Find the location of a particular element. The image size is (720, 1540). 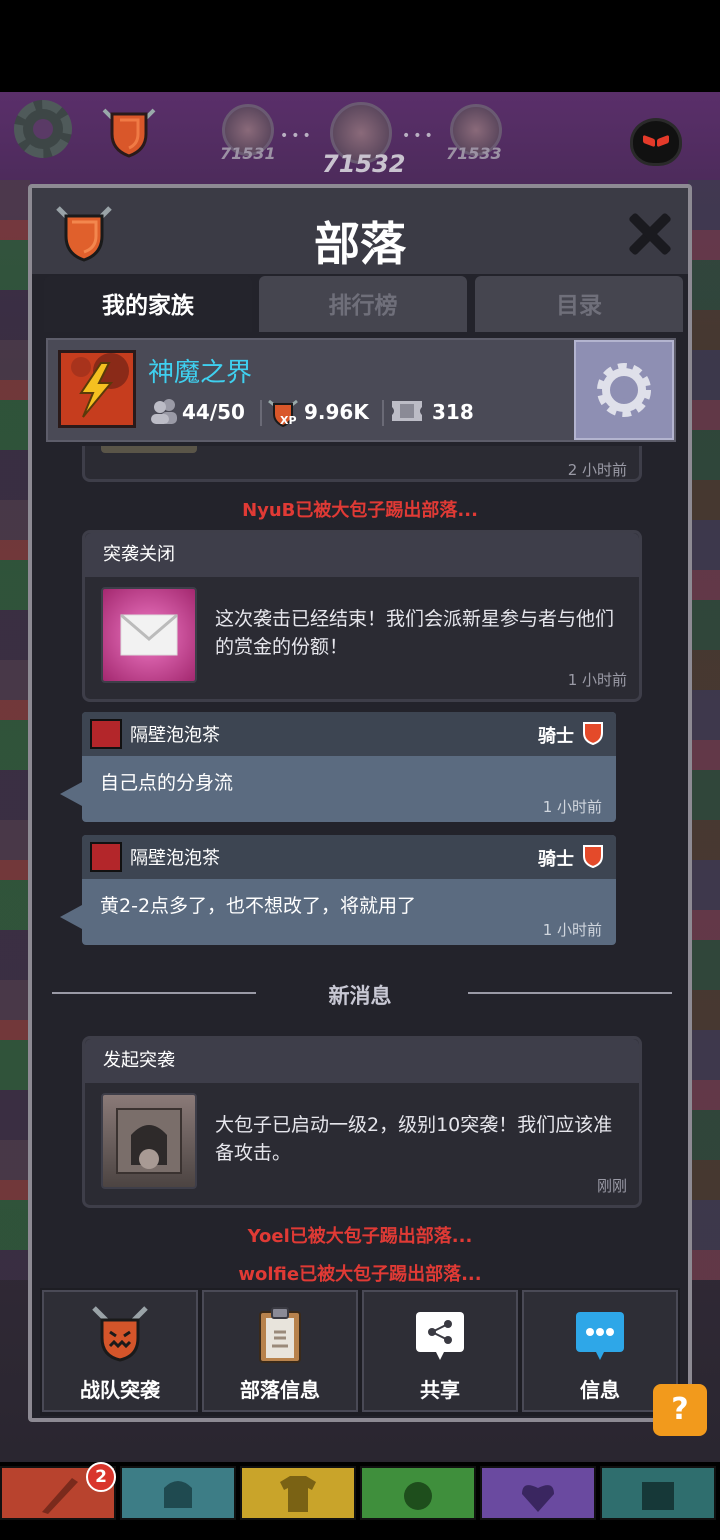

chat-text: 黄2-2点多了，也不想改了，将就用了 is located at coordinates (258, 906).